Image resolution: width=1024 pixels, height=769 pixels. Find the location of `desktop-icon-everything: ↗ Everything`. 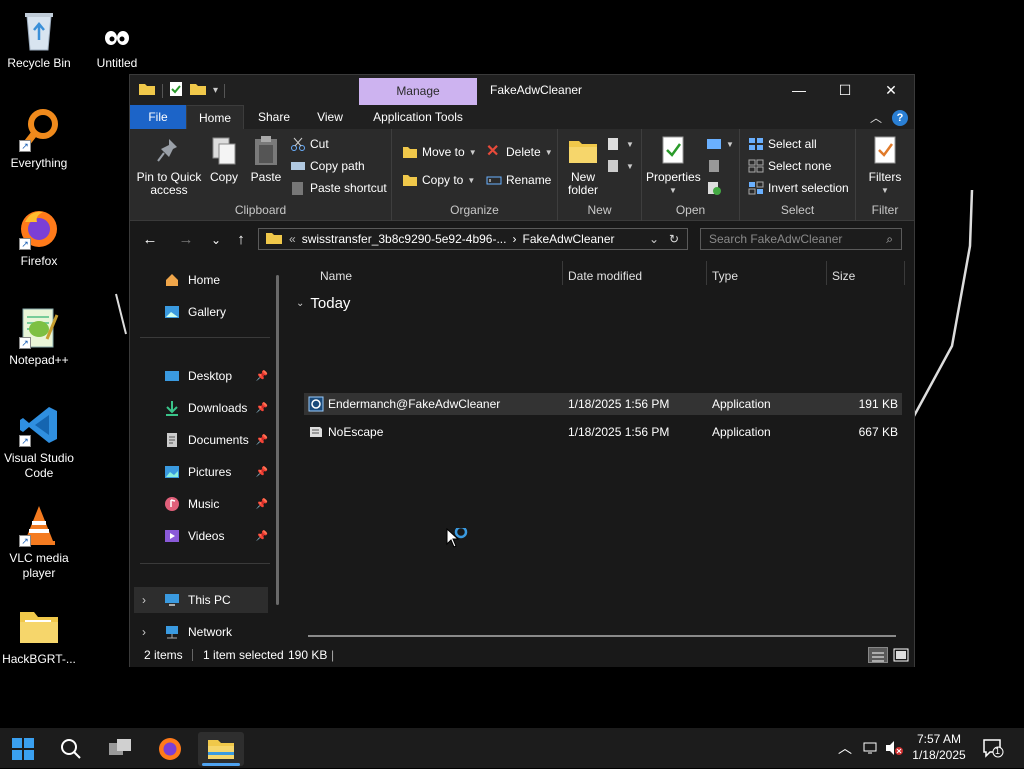

desktop-icon-everything: ↗ Everything is located at coordinates (39, 139).